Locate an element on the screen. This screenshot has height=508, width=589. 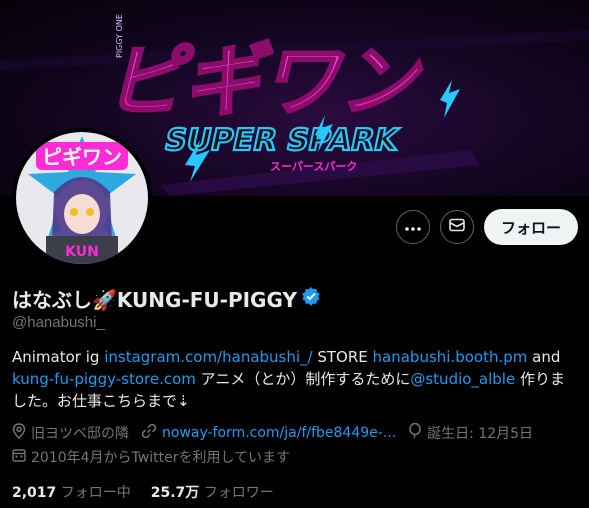
message-button is located at coordinates (456, 227).